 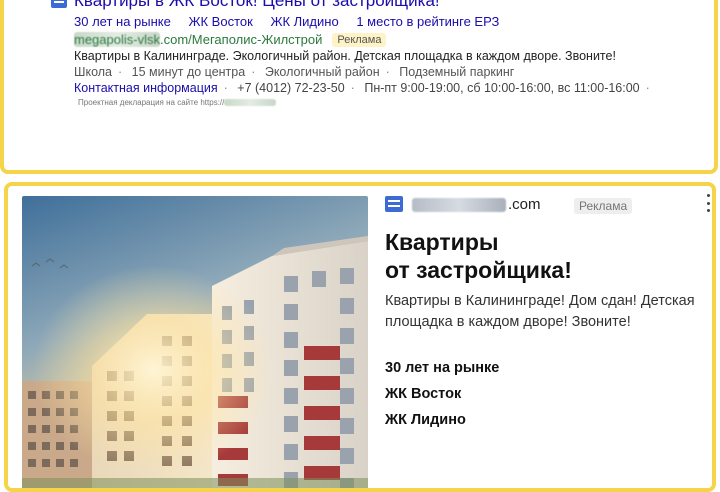 What do you see at coordinates (524, 204) in the screenshot?
I see `domain-suffix: .com` at bounding box center [524, 204].